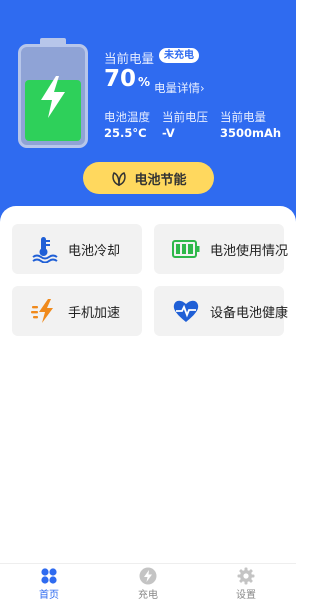 The width and height of the screenshot is (320, 600). I want to click on capacity-value: 3500mAh, so click(251, 133).